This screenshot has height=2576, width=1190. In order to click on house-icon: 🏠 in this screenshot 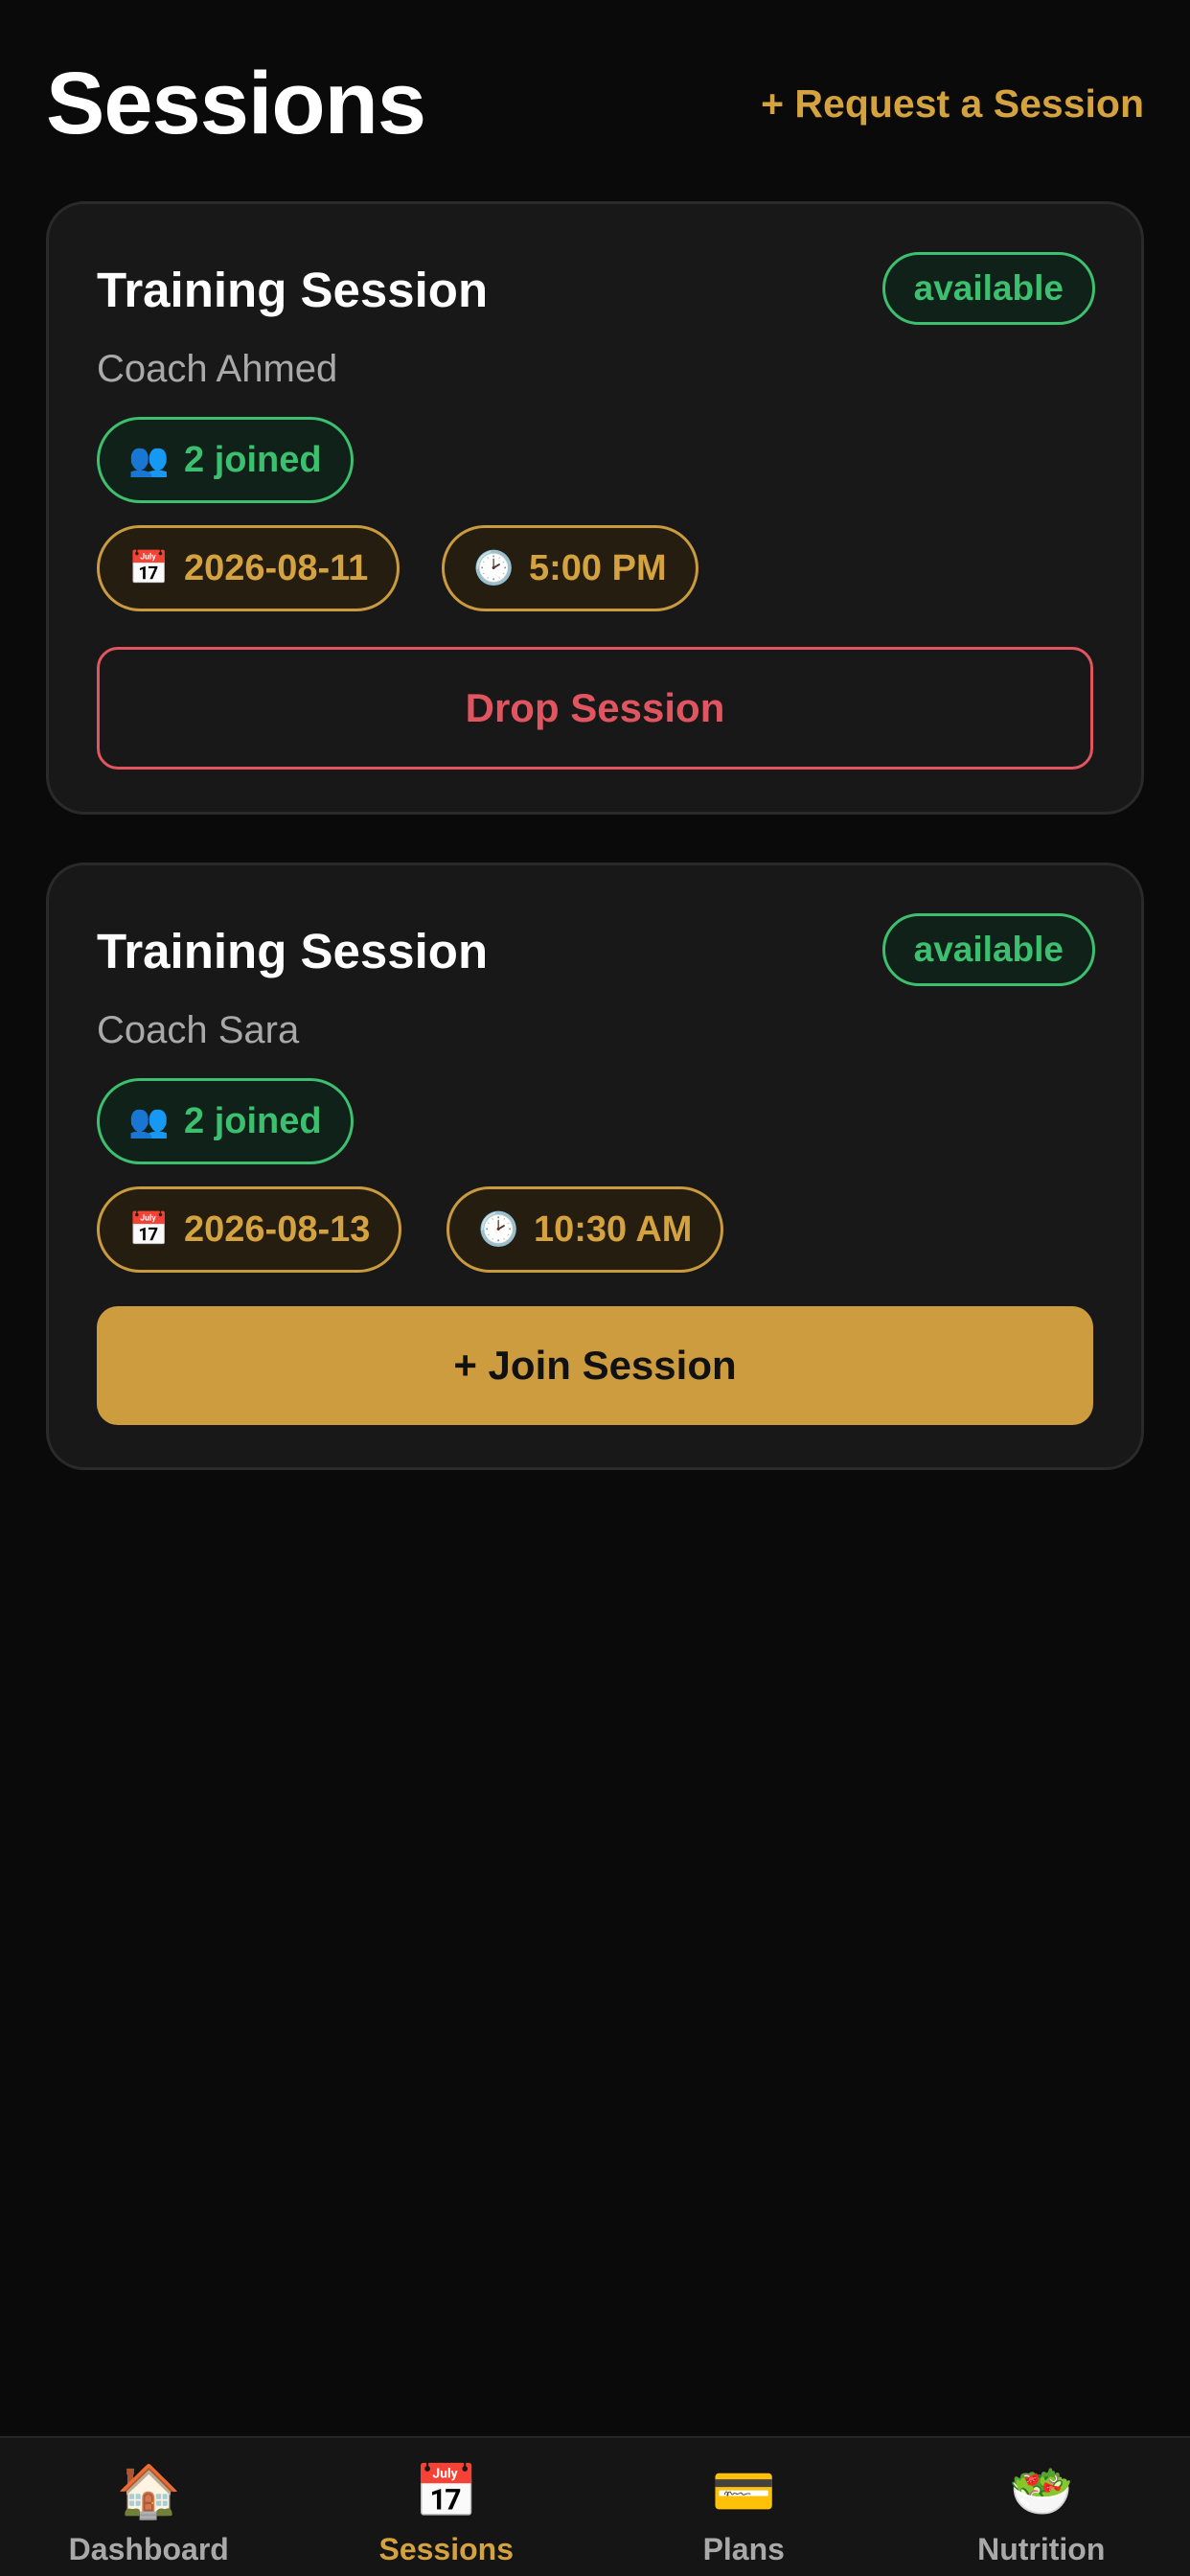, I will do `click(148, 2491)`.